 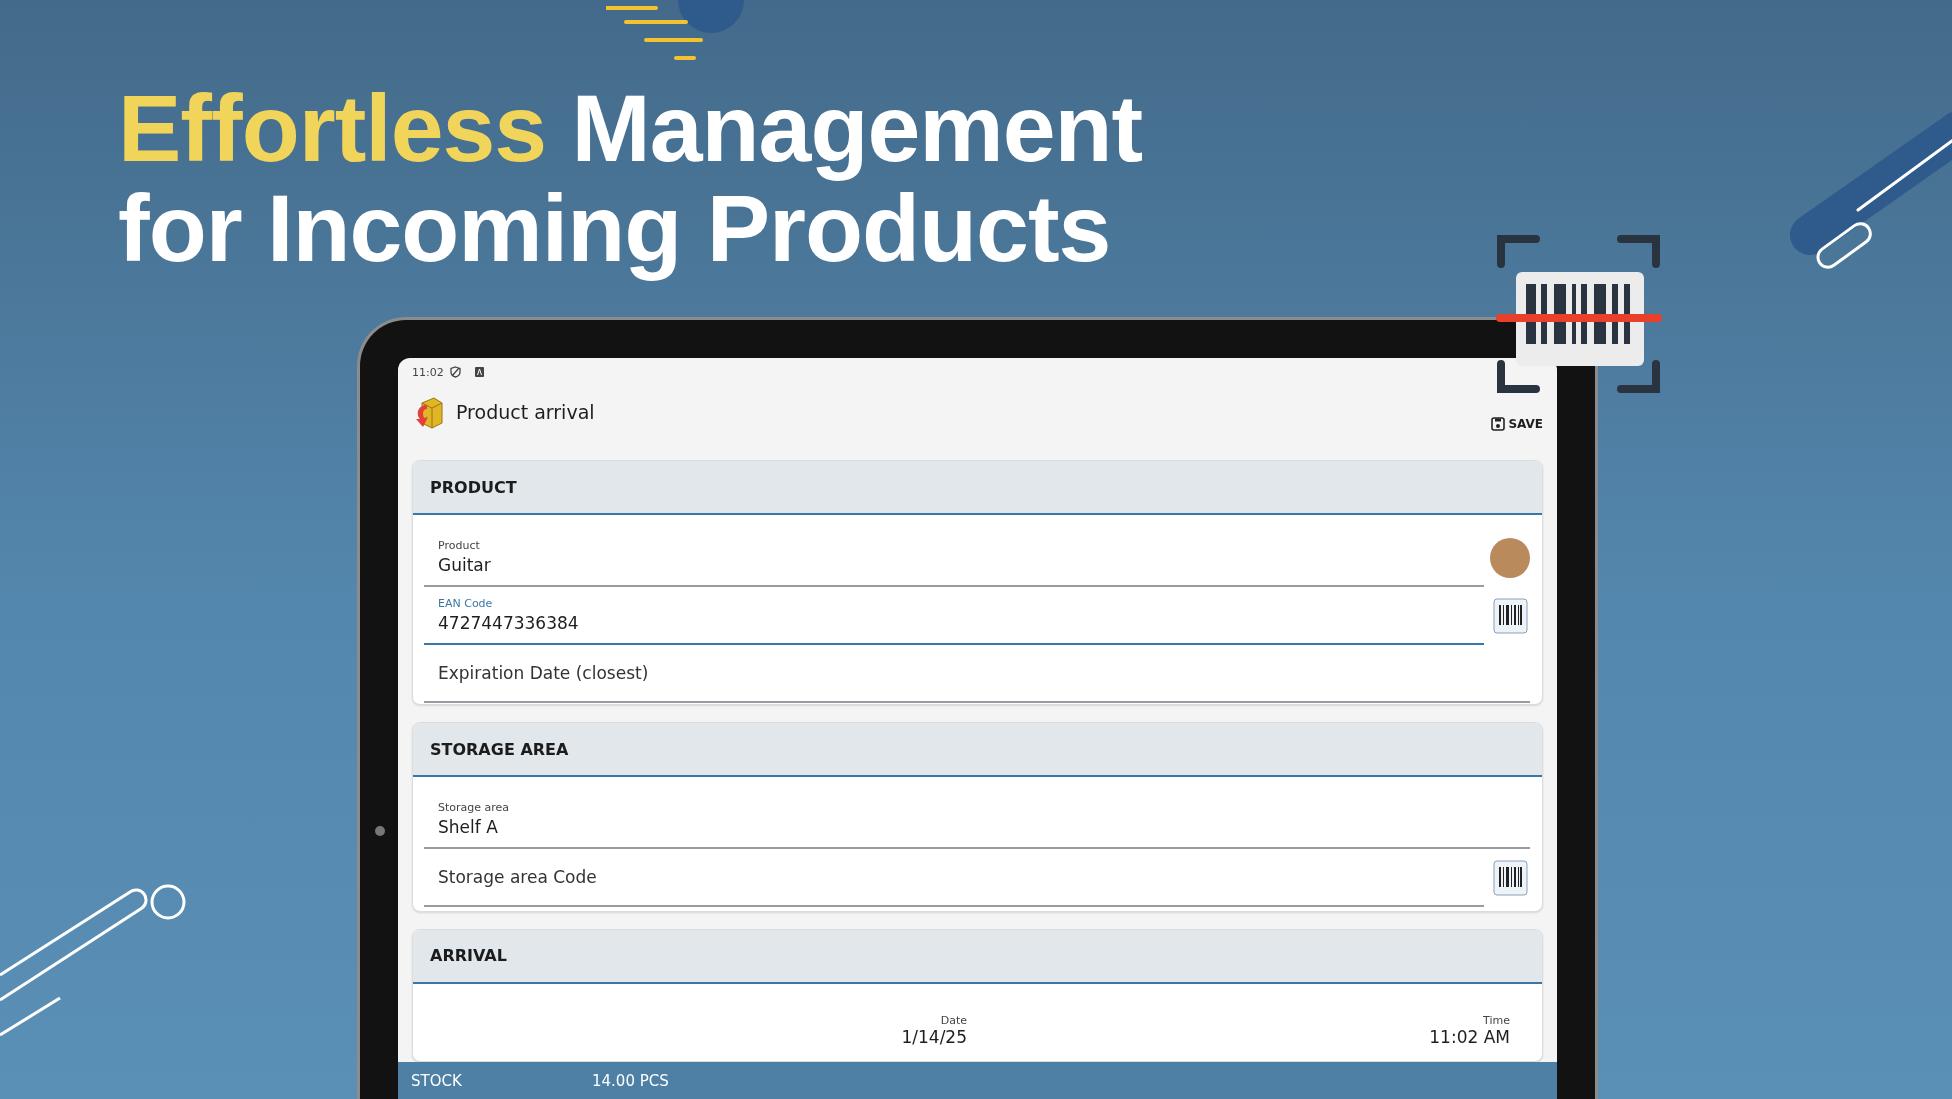 I want to click on headline-text: Effortless, so click(x=332, y=128).